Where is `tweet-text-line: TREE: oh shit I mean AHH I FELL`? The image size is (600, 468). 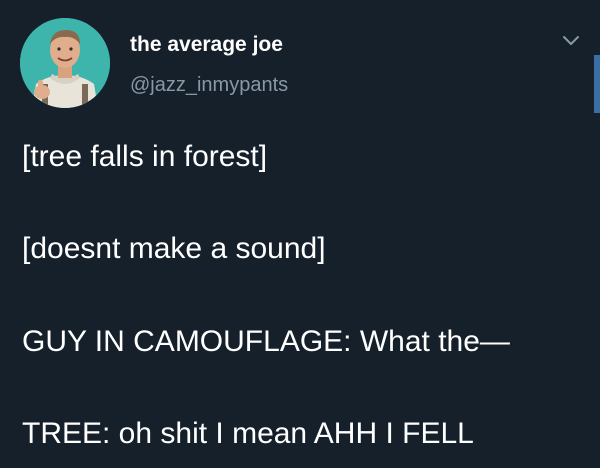 tweet-text-line: TREE: oh shit I mean AHH I FELL is located at coordinates (248, 433).